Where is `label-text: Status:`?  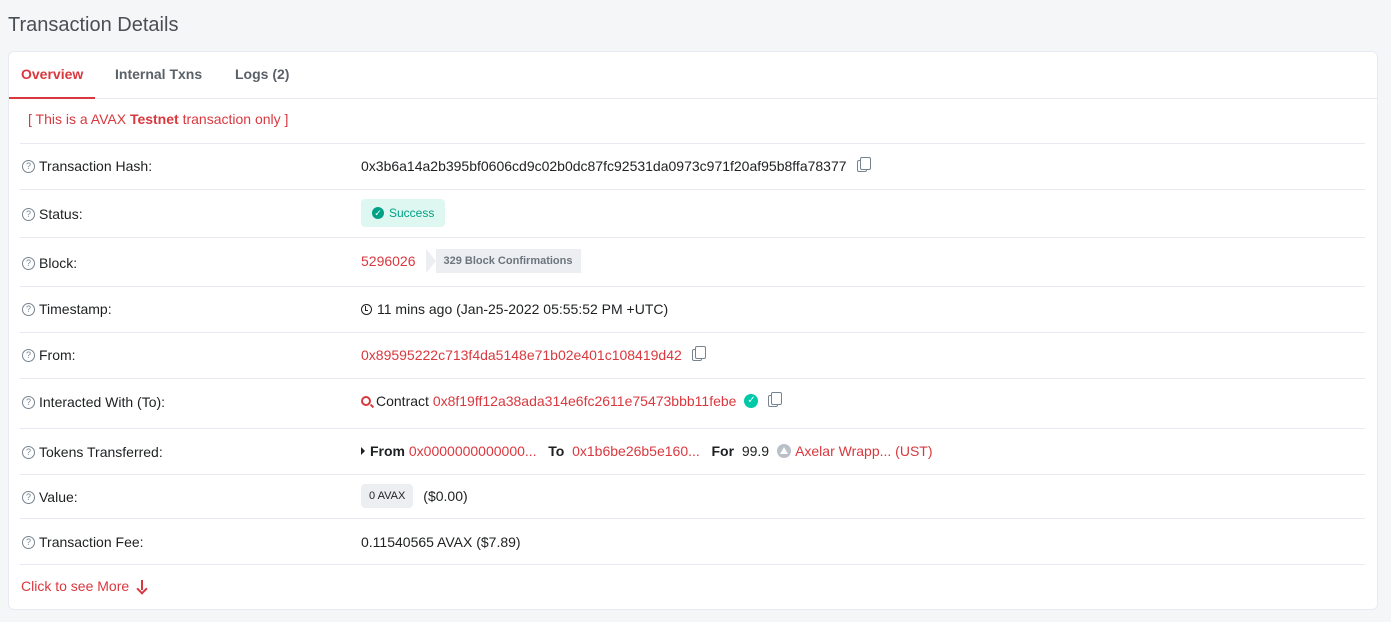
label-text: Status: is located at coordinates (61, 214).